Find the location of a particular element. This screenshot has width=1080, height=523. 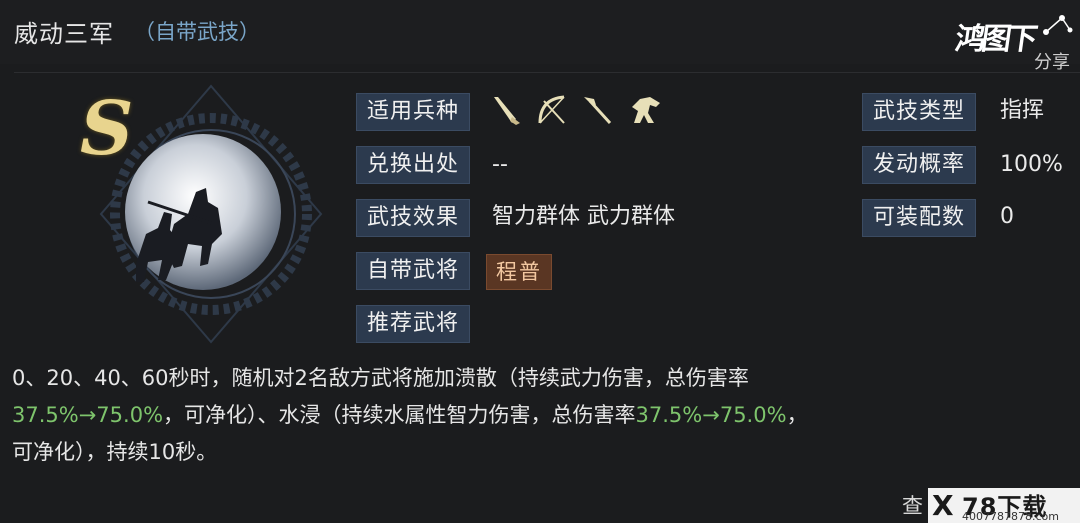

desc-rate1: 37.5%→75.0% is located at coordinates (88, 415).